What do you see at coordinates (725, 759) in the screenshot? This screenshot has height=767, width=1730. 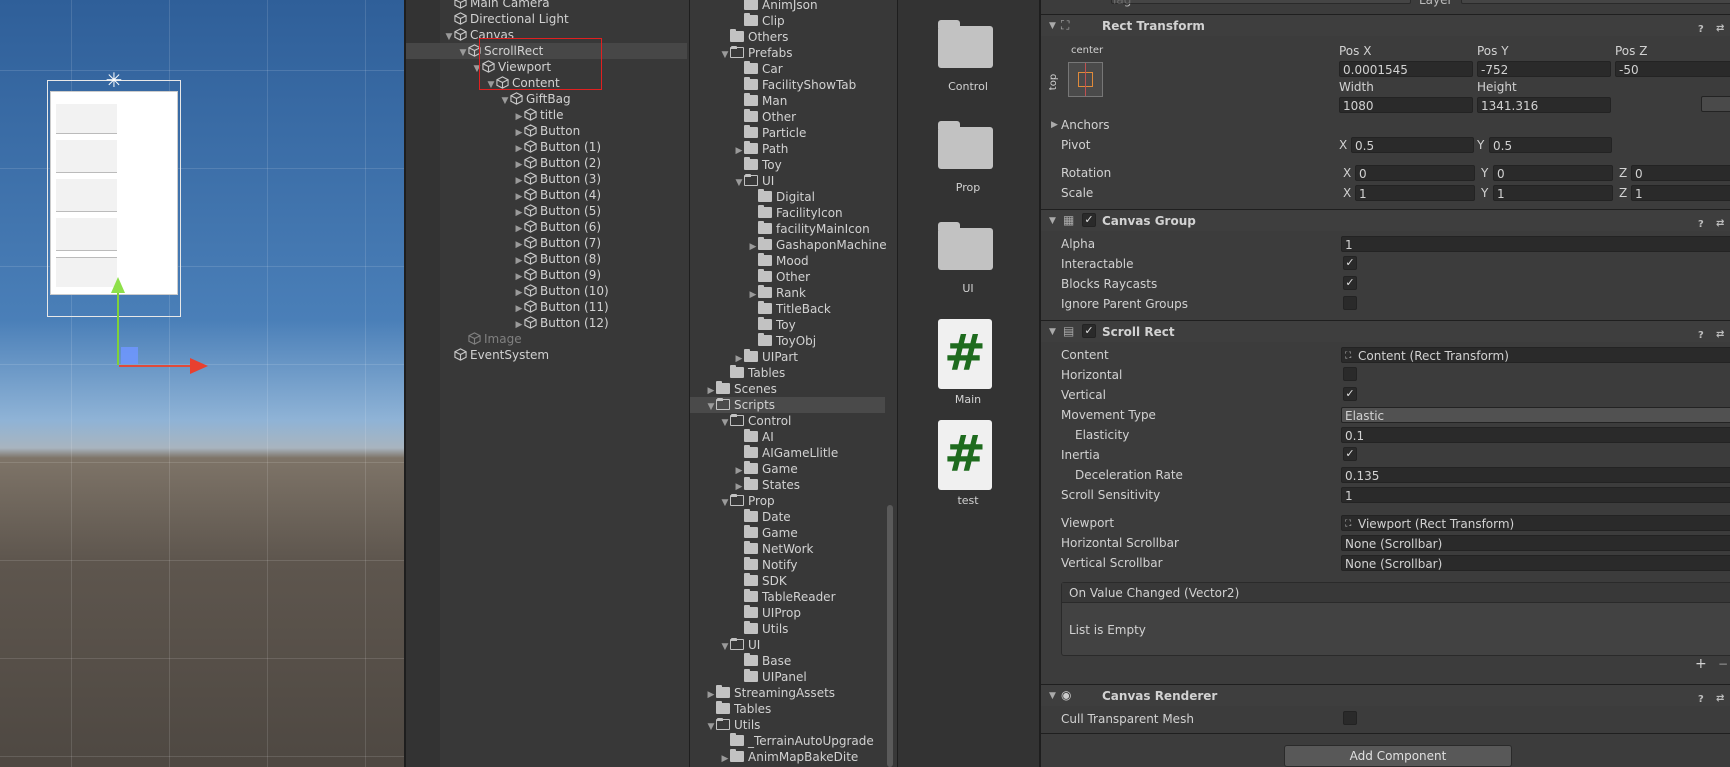 I see `expand-arrow-icon: ▶` at bounding box center [725, 759].